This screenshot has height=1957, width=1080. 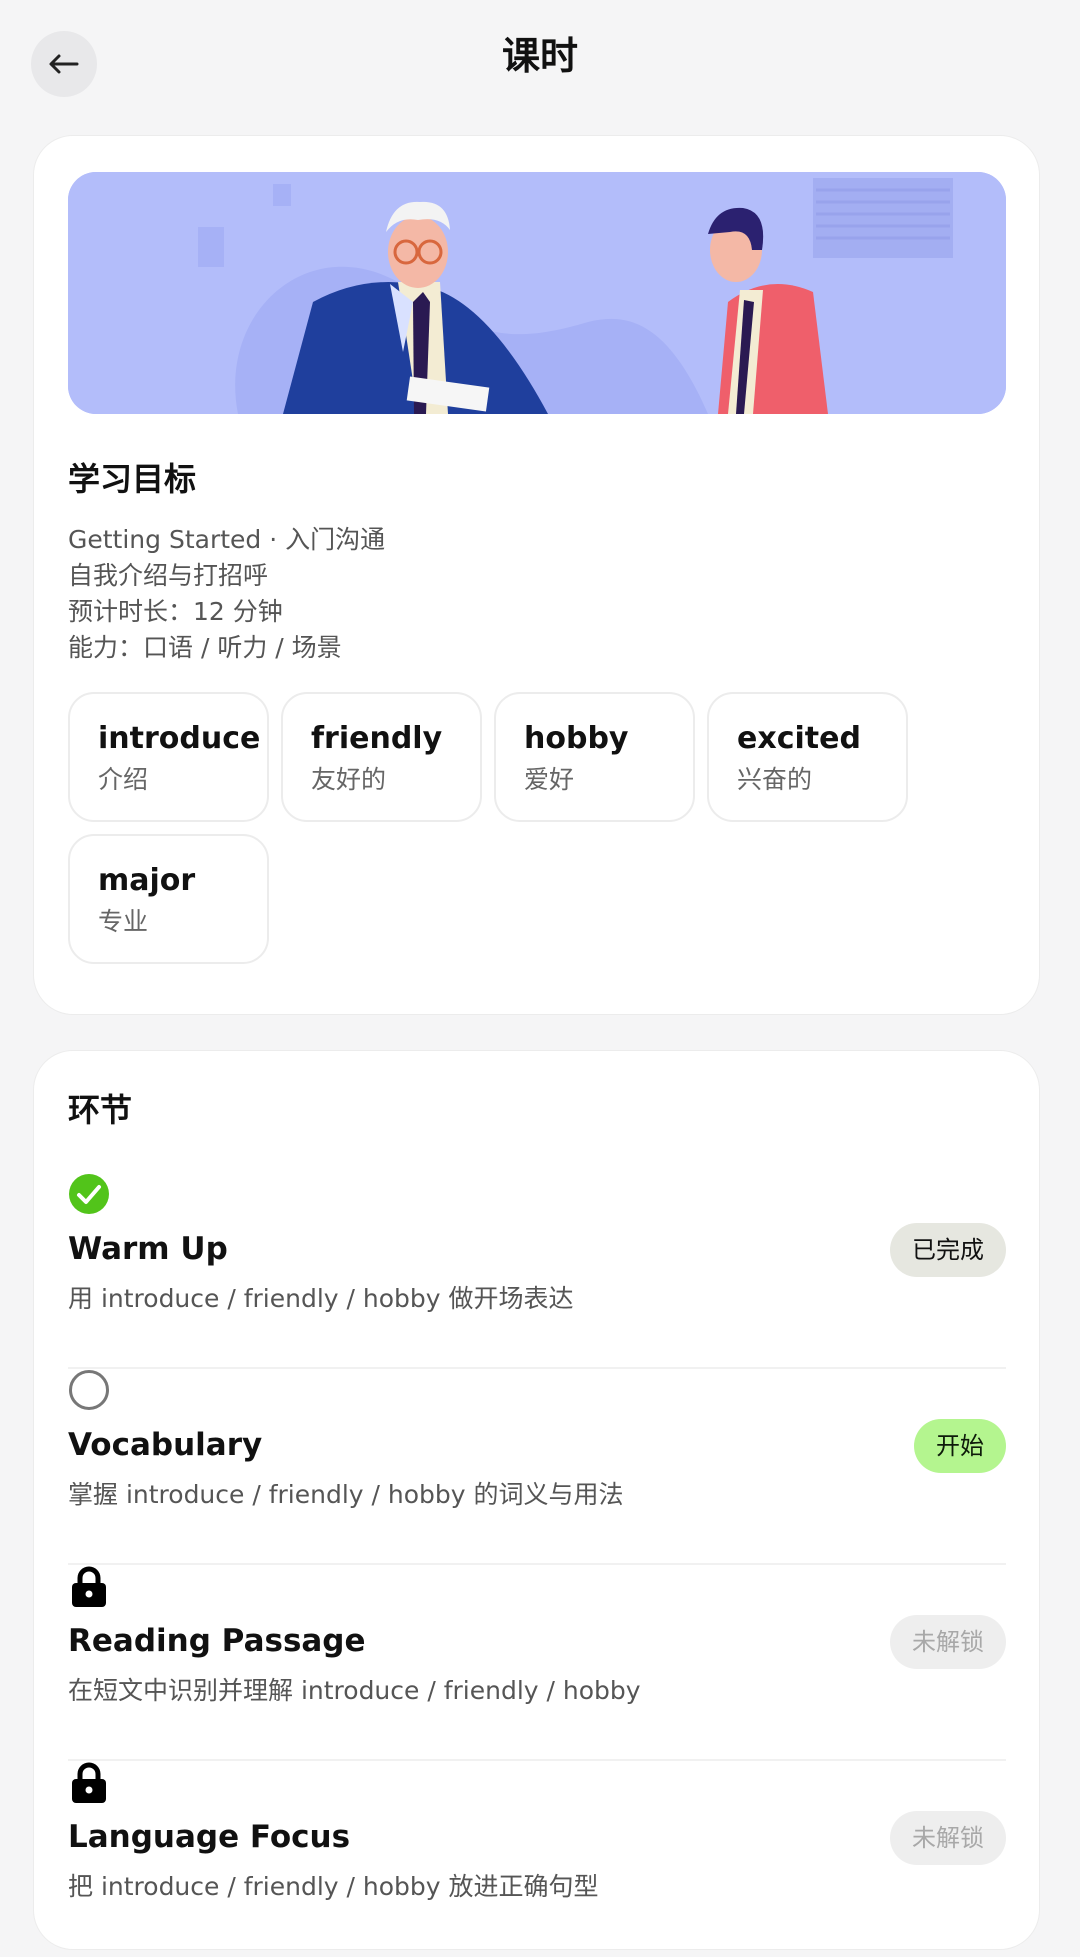 I want to click on page-title: 课时, so click(x=539, y=56).